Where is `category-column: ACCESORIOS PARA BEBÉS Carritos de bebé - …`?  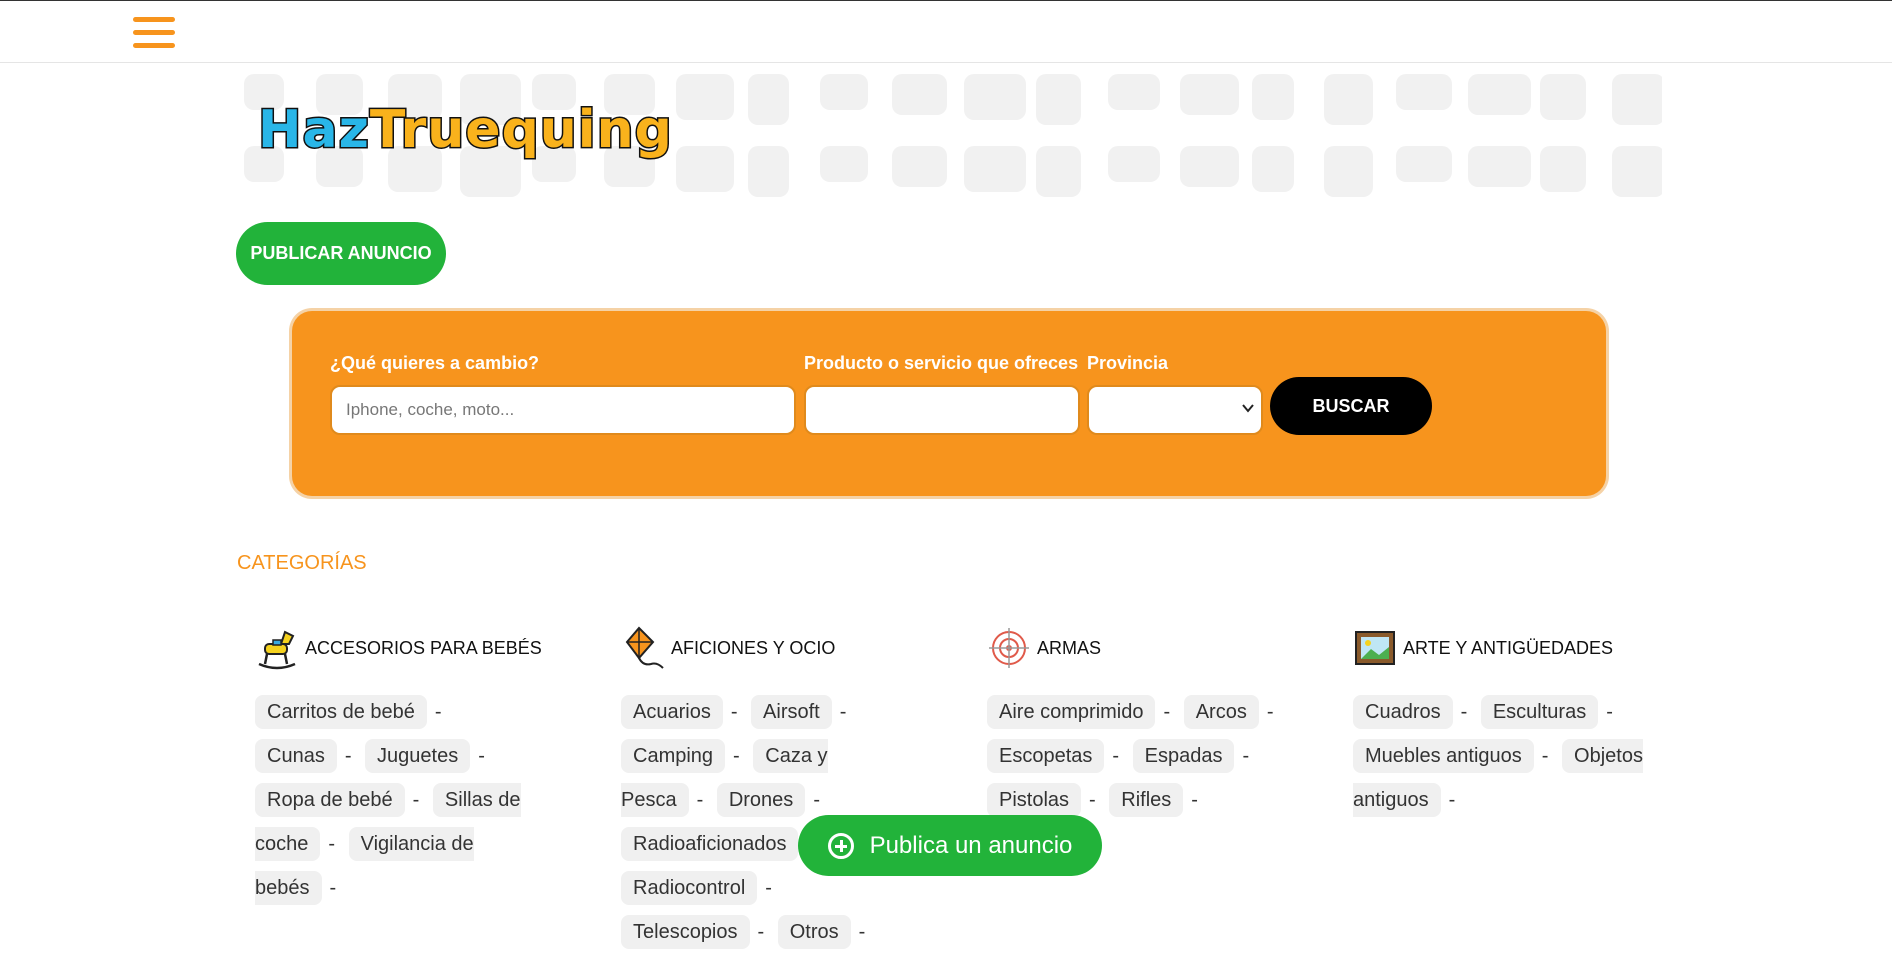
category-column: ACCESORIOS PARA BEBÉS Carritos de bebé - … is located at coordinates (405, 768).